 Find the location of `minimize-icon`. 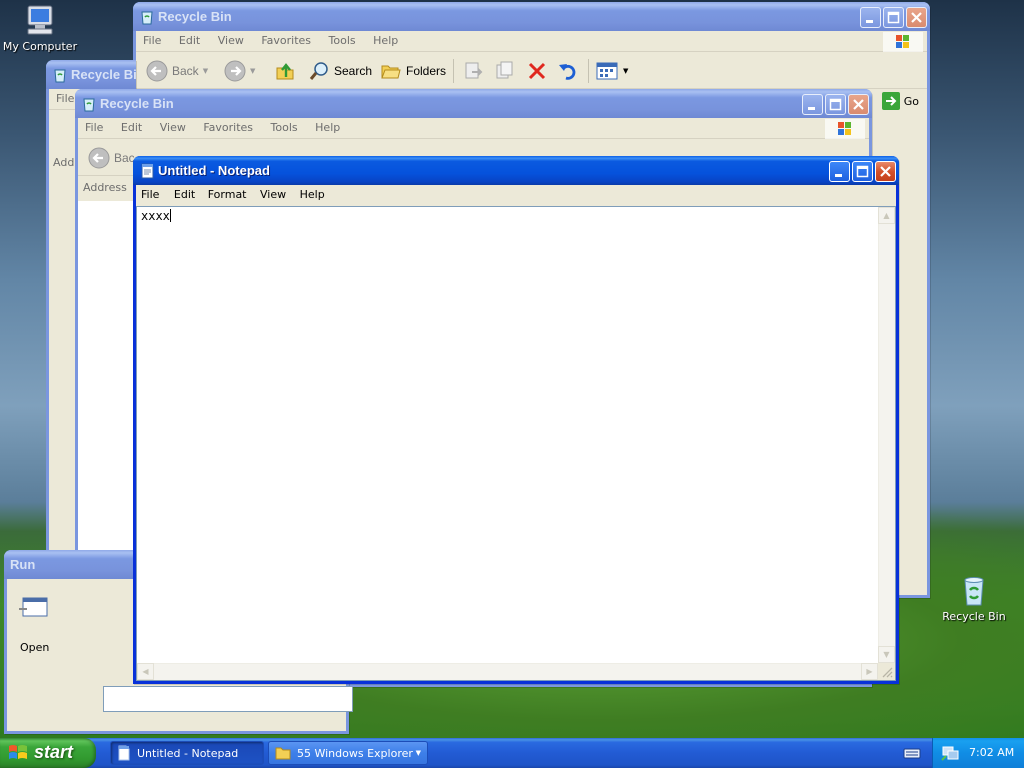

minimize-icon is located at coordinates (838, 175).